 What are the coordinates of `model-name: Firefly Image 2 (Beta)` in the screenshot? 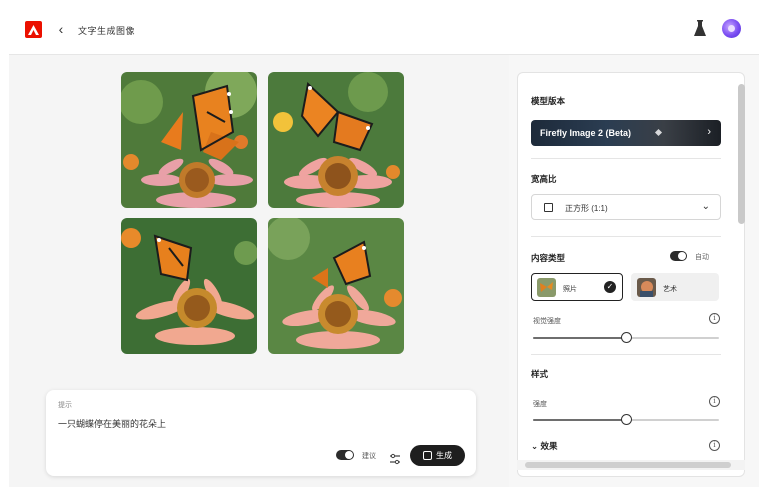 It's located at (586, 133).